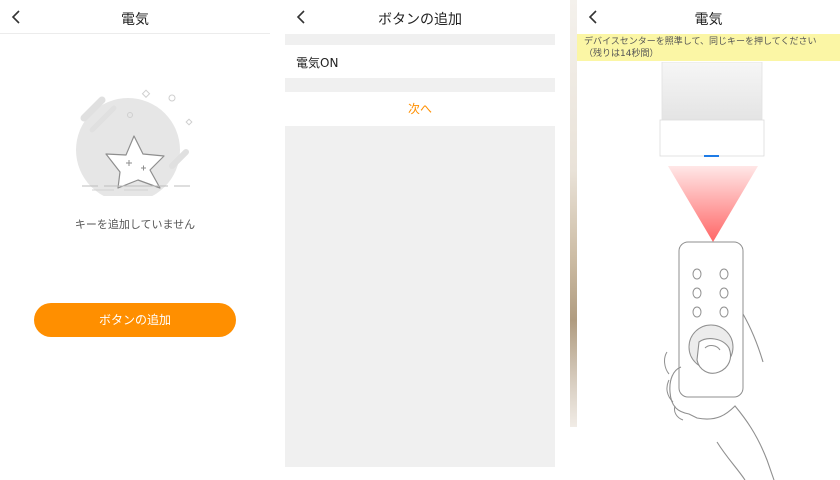 The width and height of the screenshot is (840, 480). I want to click on next-button: 次へ, so click(420, 109).